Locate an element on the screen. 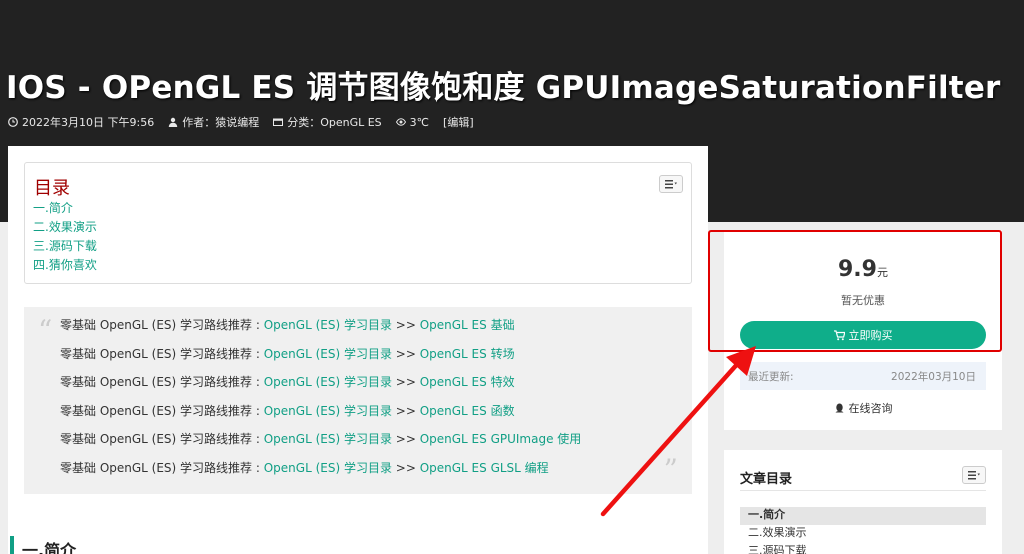  quote-link-topic: OpenGL ES 特效 is located at coordinates (467, 382).